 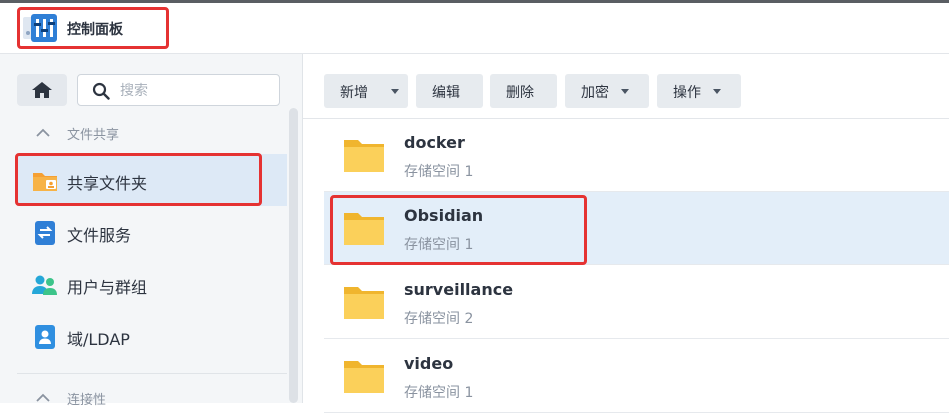 I want to click on sidebar-item-label: 用户与群组, so click(x=107, y=287).